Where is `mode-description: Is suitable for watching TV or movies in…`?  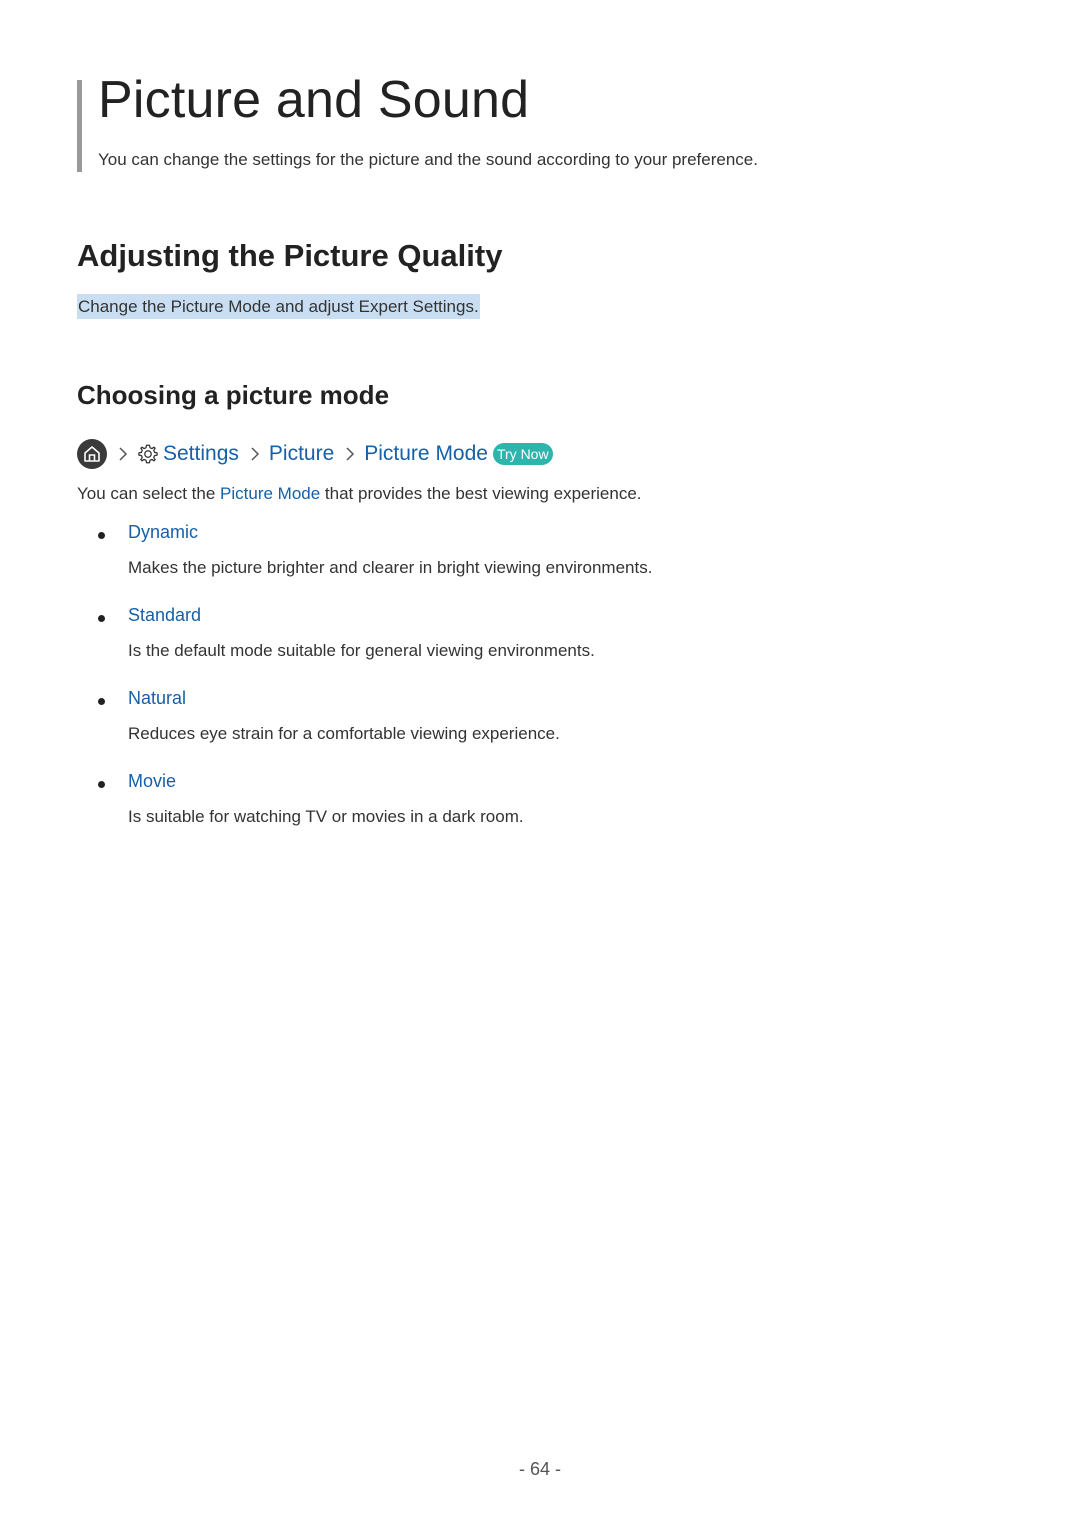 mode-description: Is suitable for watching TV or movies in… is located at coordinates (326, 816).